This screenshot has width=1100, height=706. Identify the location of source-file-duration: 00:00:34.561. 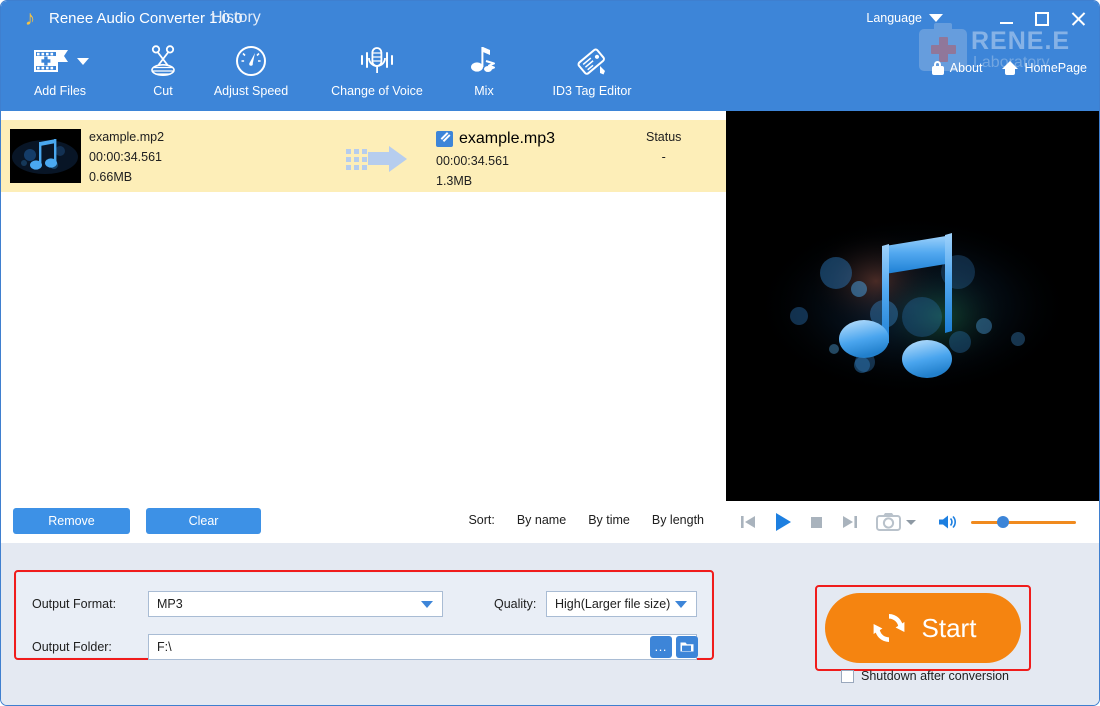
(125, 157).